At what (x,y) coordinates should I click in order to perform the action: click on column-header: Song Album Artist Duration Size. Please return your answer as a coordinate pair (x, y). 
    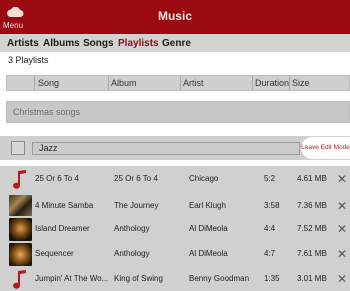
    Looking at the image, I should click on (178, 83).